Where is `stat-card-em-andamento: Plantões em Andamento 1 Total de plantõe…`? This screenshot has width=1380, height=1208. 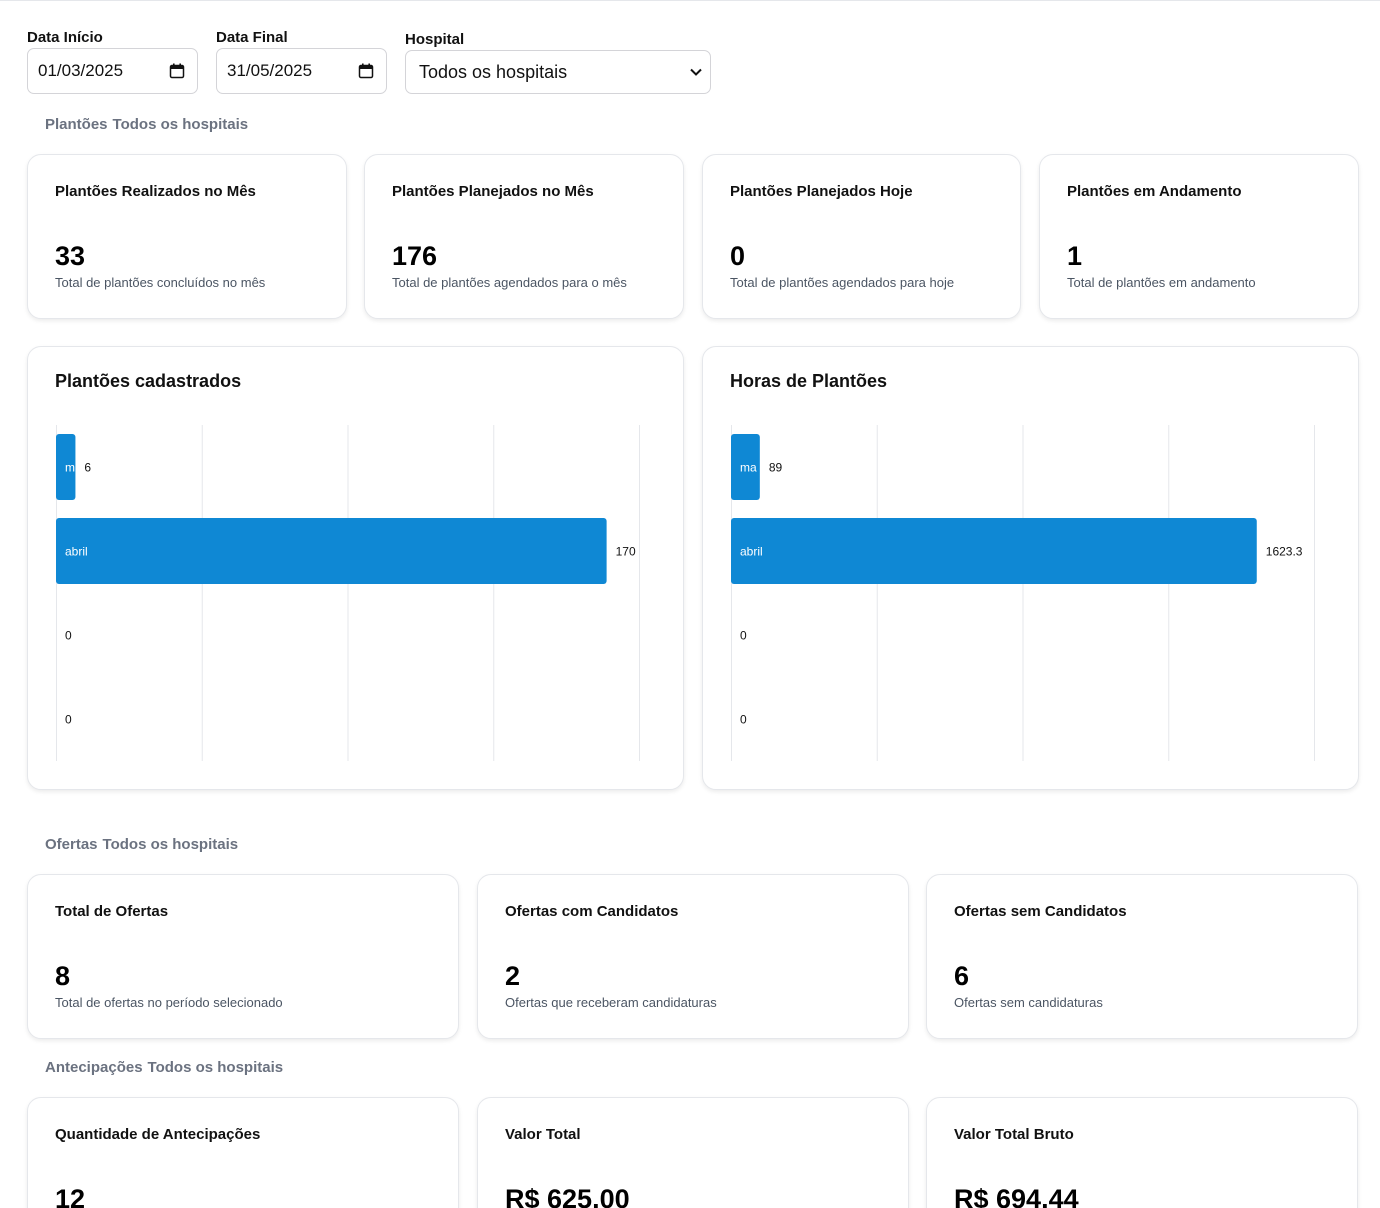
stat-card-em-andamento: Plantões em Andamento 1 Total de plantõe… is located at coordinates (1199, 236).